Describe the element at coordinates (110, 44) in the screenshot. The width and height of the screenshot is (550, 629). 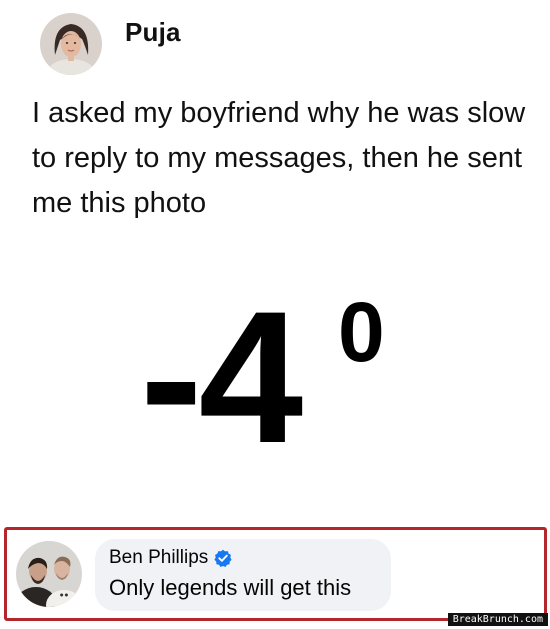
I see `post-header: Puja` at that location.